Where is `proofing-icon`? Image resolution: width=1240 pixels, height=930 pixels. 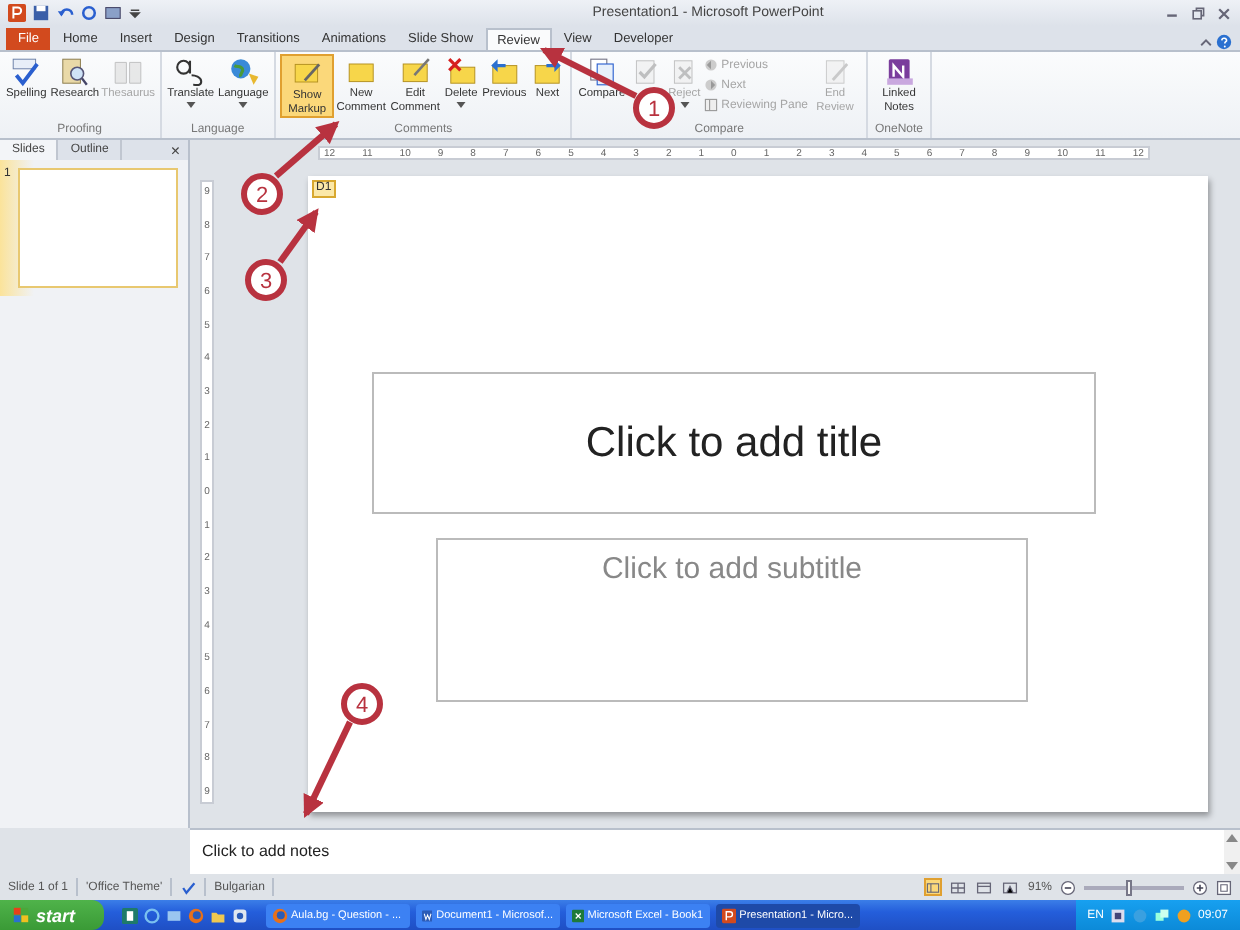
proofing-icon is located at coordinates (188, 887).